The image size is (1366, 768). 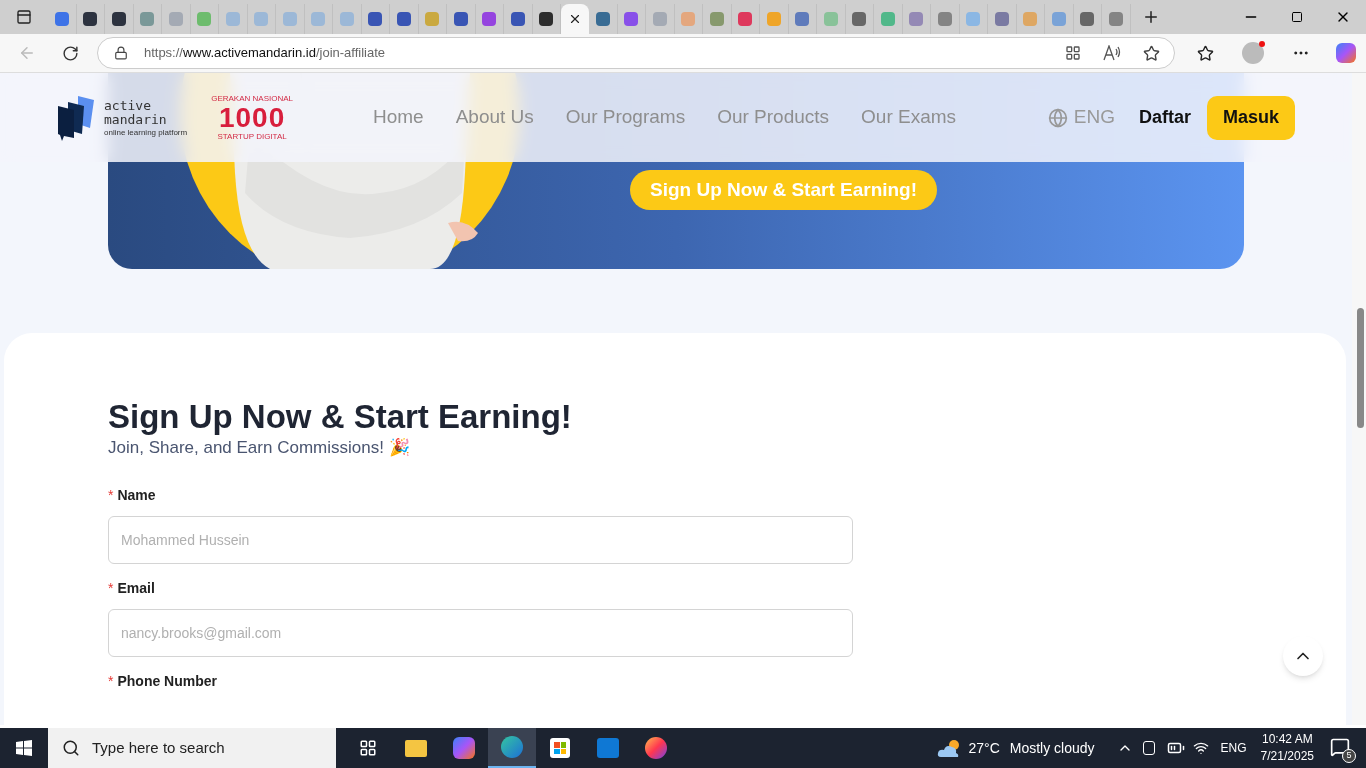 What do you see at coordinates (1287, 739) in the screenshot?
I see `clock-time: 10:42 AM` at bounding box center [1287, 739].